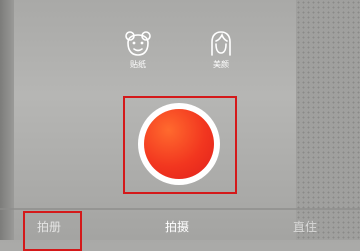 Image resolution: width=360 pixels, height=251 pixels. I want to click on beauty-button: 美颜, so click(221, 49).